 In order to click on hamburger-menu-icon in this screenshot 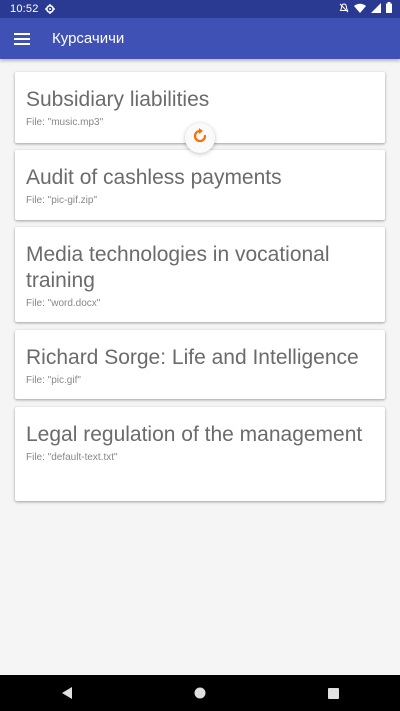, I will do `click(22, 39)`.